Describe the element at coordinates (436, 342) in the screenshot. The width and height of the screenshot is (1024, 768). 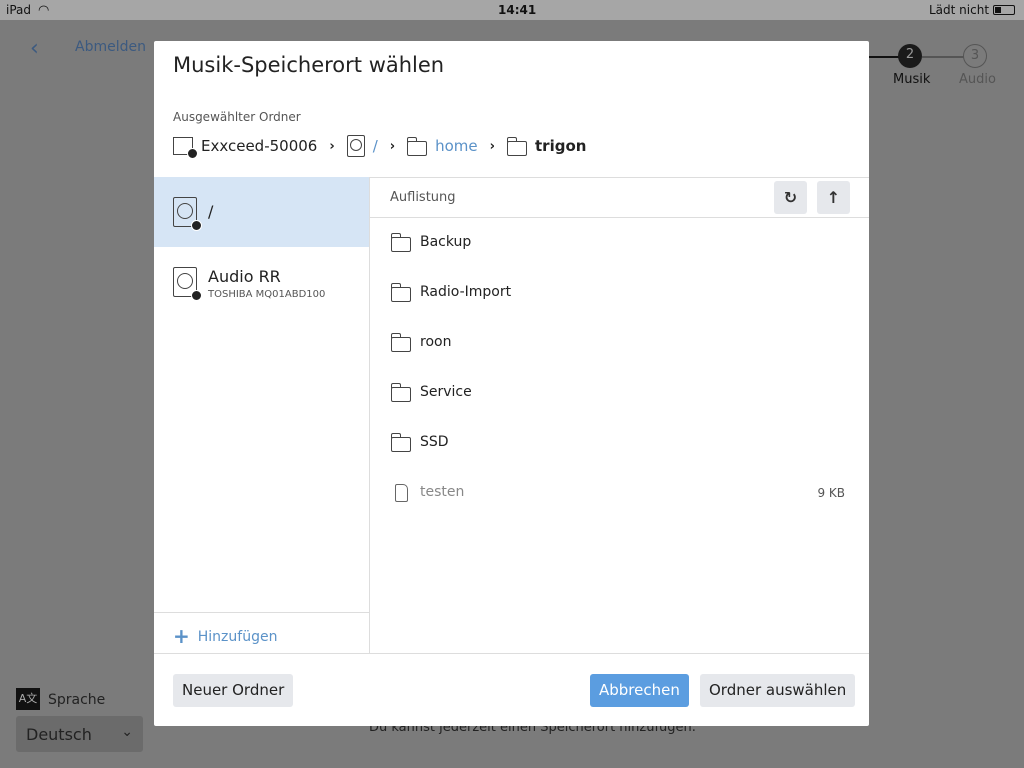
I see `item-name: roon` at that location.